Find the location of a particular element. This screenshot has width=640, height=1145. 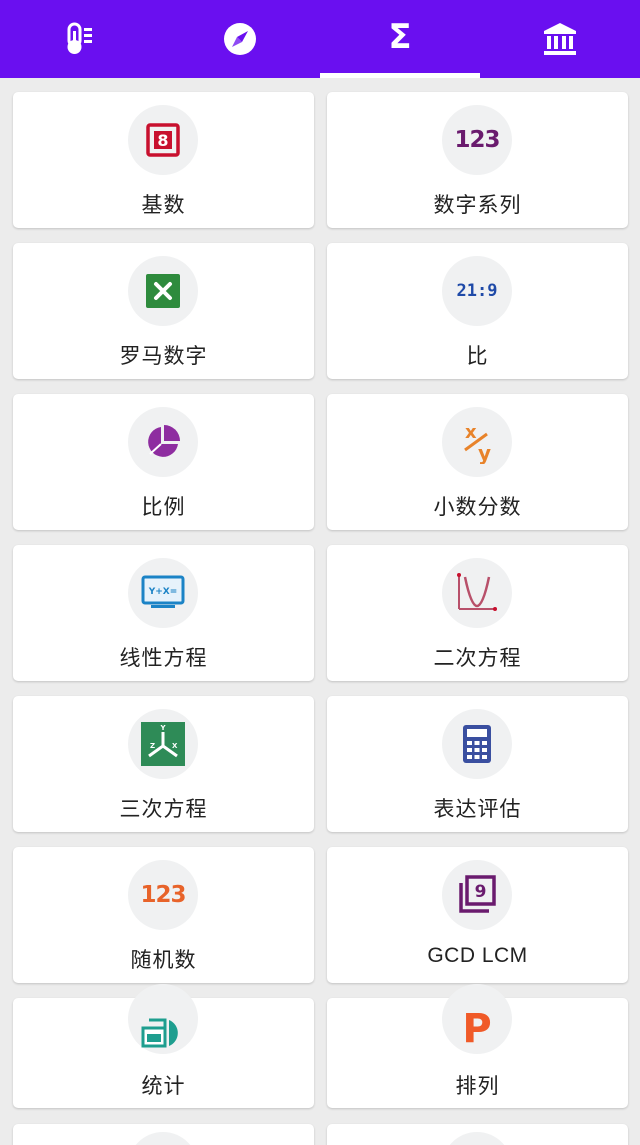

card-proportion: 比例 is located at coordinates (163, 462).